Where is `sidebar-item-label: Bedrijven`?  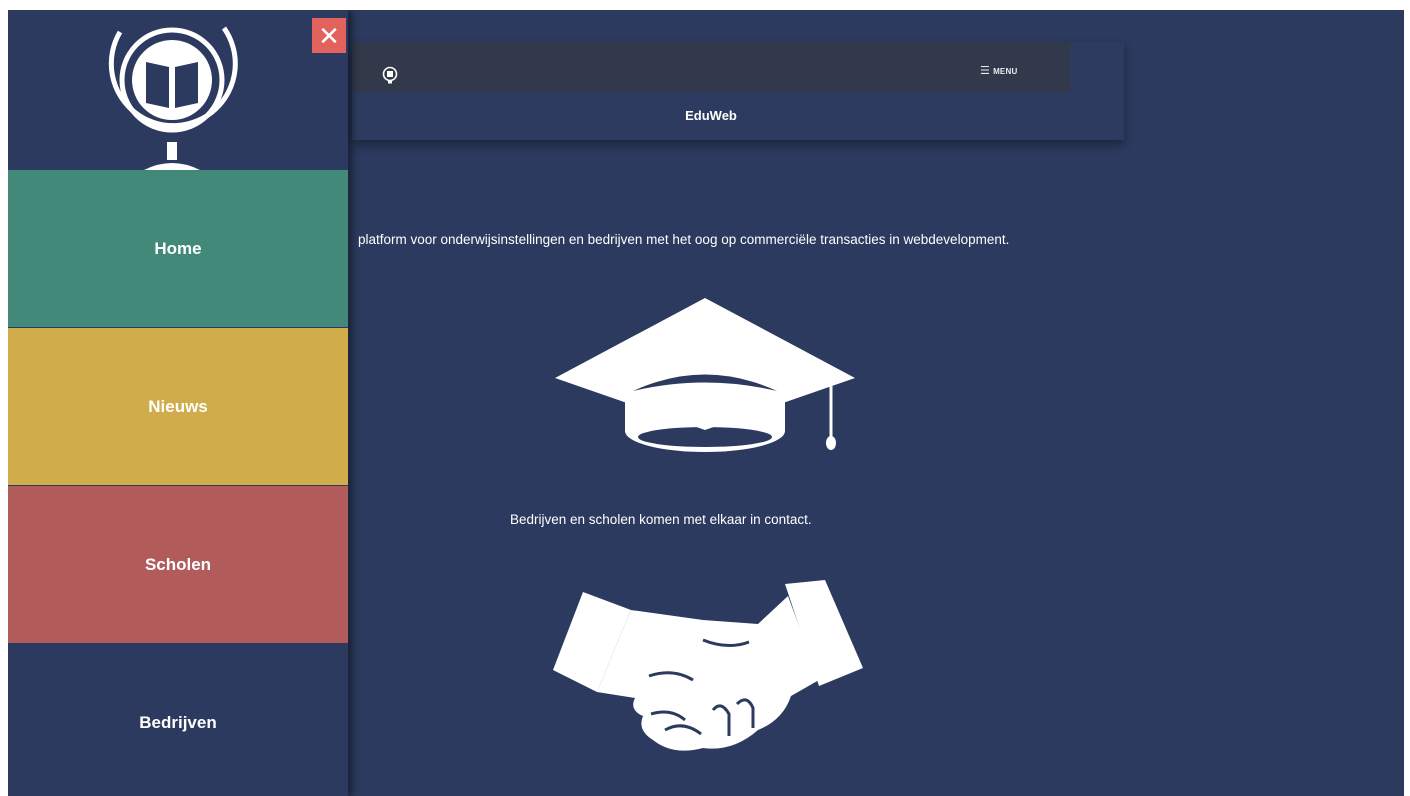
sidebar-item-label: Bedrijven is located at coordinates (178, 722).